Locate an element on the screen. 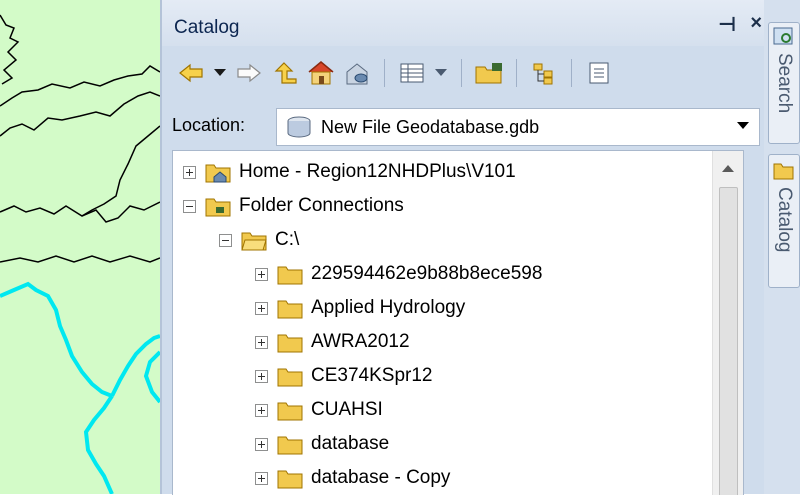 The height and width of the screenshot is (495, 800). location-dropdown-icon is located at coordinates (743, 126).